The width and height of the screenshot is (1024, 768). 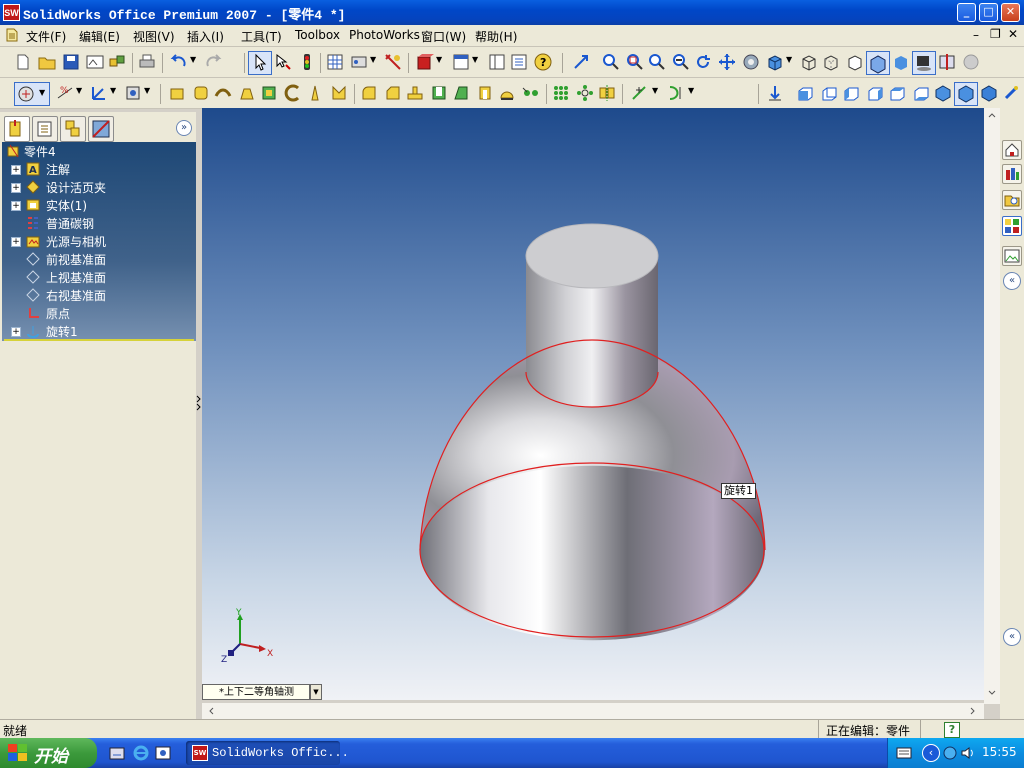 What do you see at coordinates (855, 62) in the screenshot?
I see `hidden-lines-removed-icon` at bounding box center [855, 62].